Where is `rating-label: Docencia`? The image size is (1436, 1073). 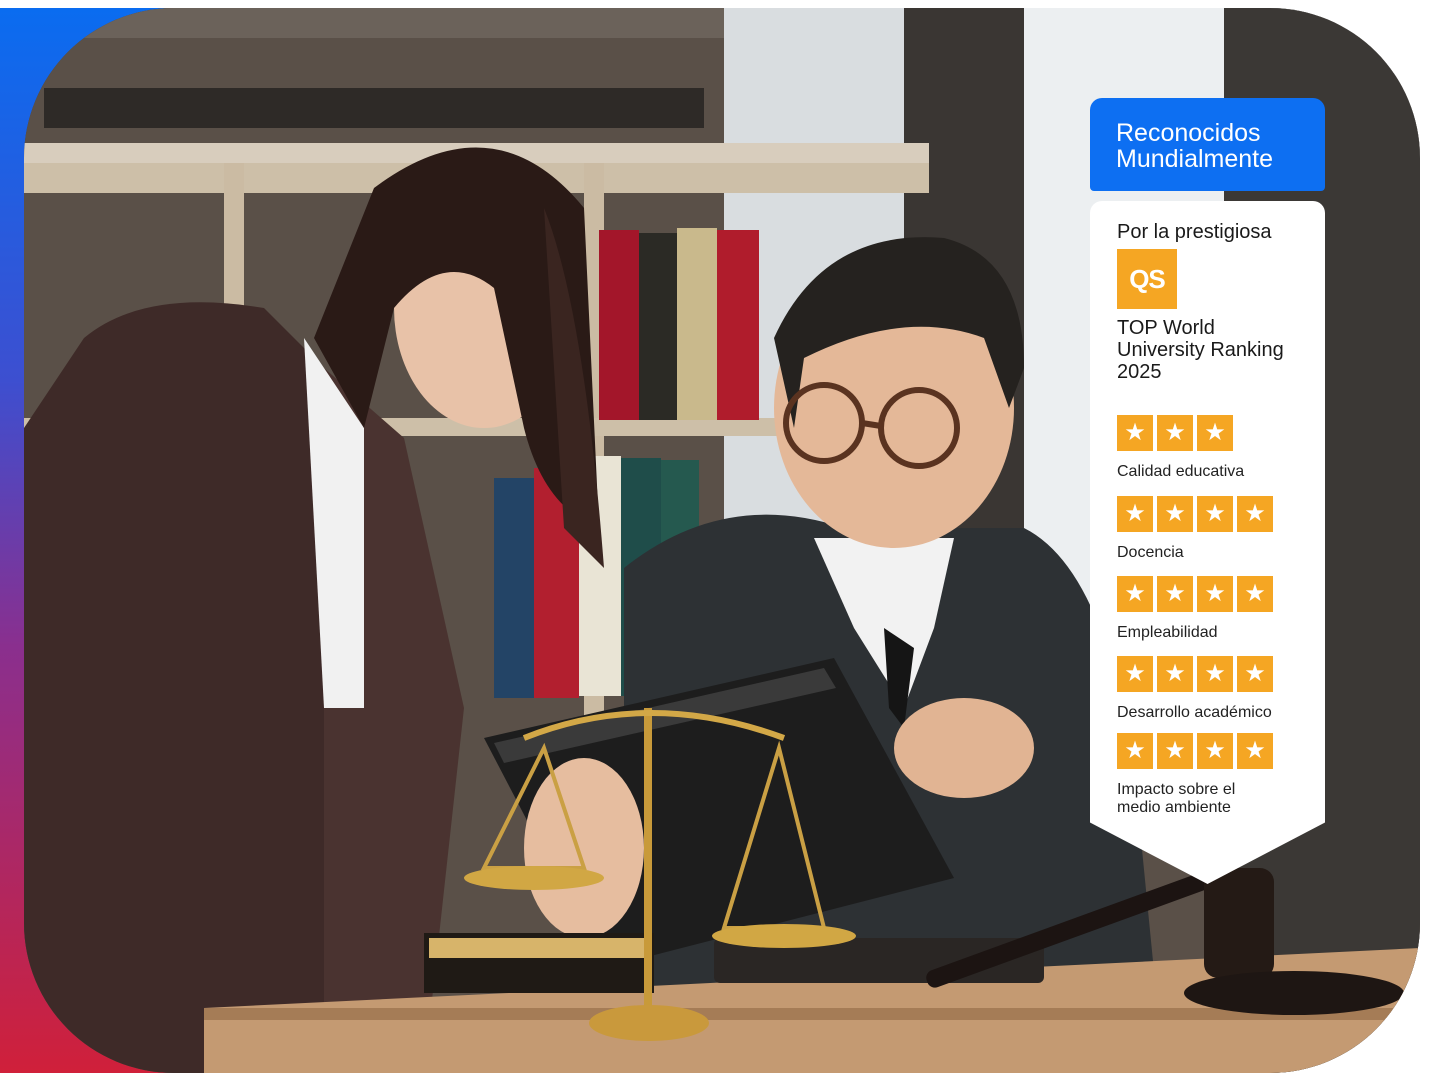
rating-label: Docencia is located at coordinates (1150, 552).